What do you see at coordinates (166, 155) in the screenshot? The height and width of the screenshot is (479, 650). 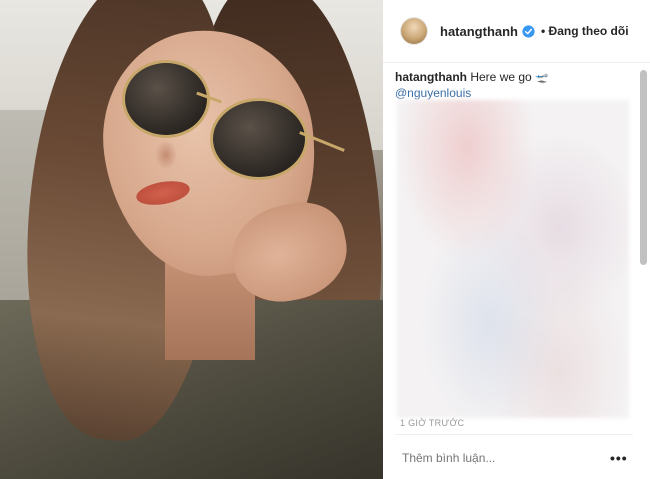 I see `nose` at bounding box center [166, 155].